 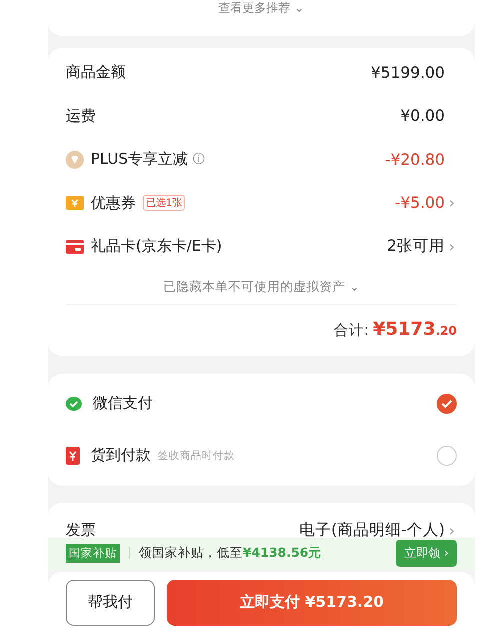 What do you see at coordinates (81, 530) in the screenshot?
I see `invoice-label: 发票` at bounding box center [81, 530].